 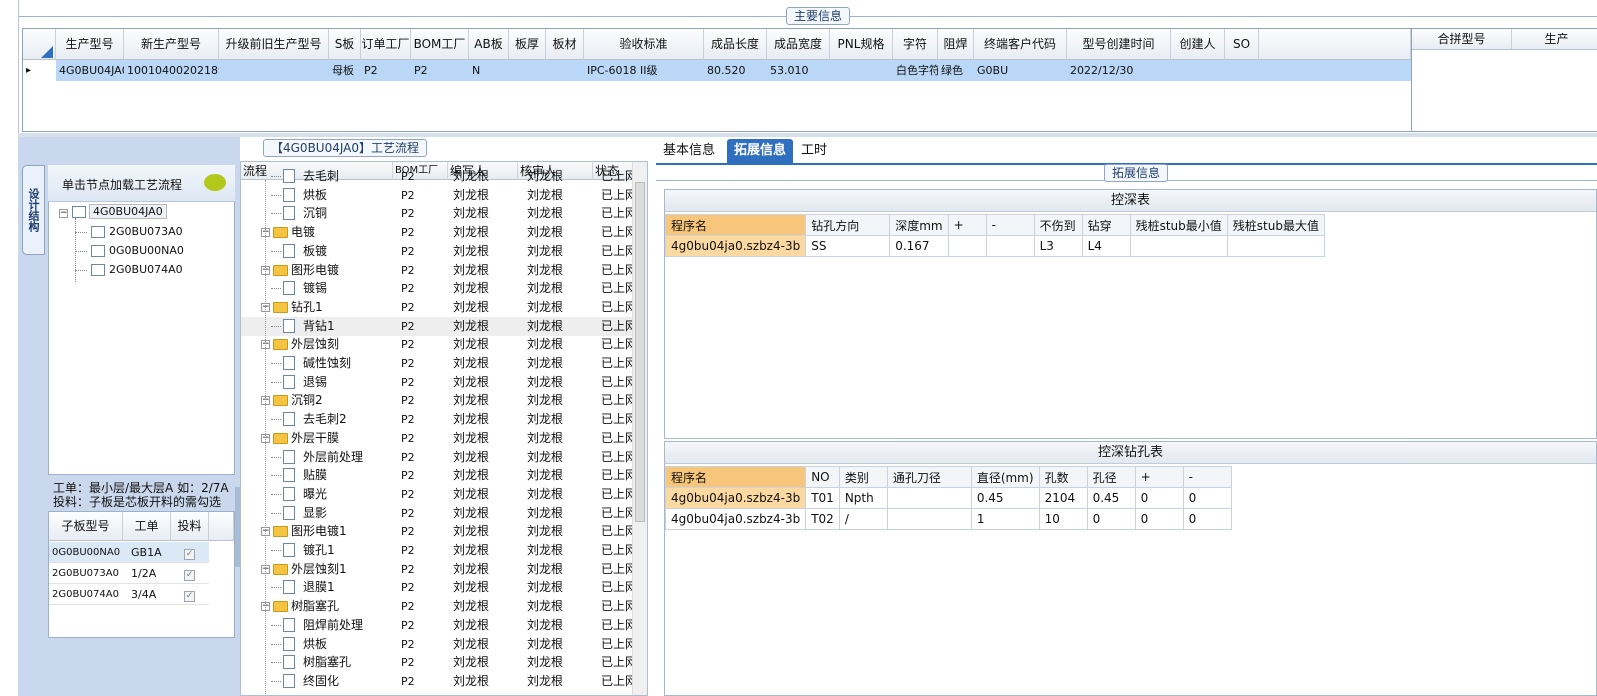 I want to click on flow-step-name: 贴膜, so click(x=315, y=475).